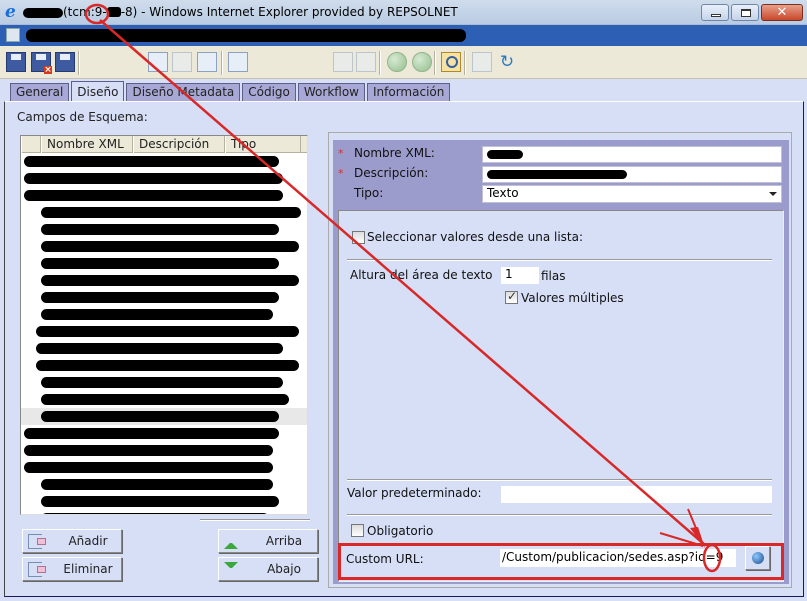 This screenshot has height=601, width=807. Describe the element at coordinates (507, 62) in the screenshot. I see `refresh-icon: ↻` at that location.